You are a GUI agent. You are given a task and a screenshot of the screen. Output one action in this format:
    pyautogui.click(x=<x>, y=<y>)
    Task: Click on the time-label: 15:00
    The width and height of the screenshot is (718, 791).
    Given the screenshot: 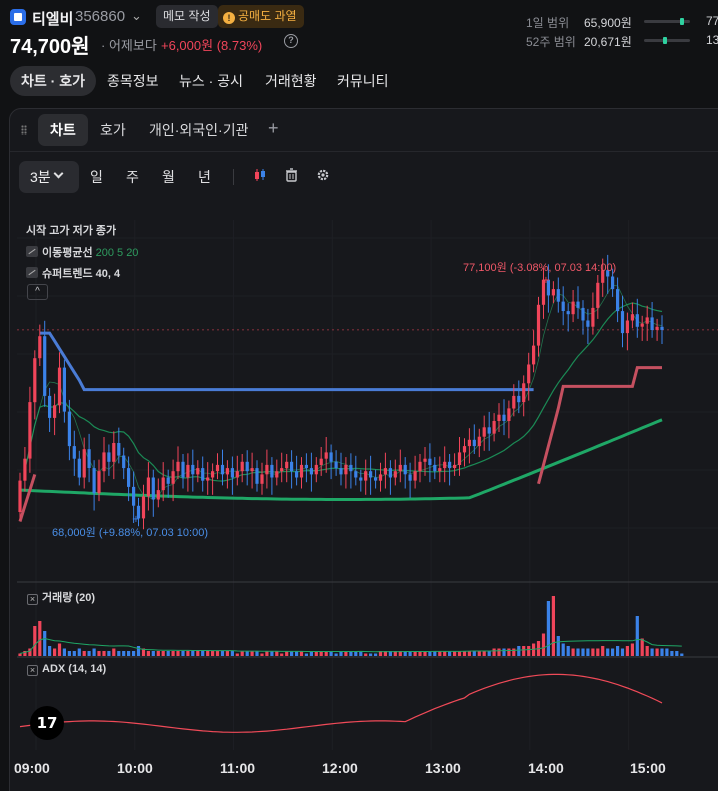 What is the action you would take?
    pyautogui.click(x=648, y=768)
    